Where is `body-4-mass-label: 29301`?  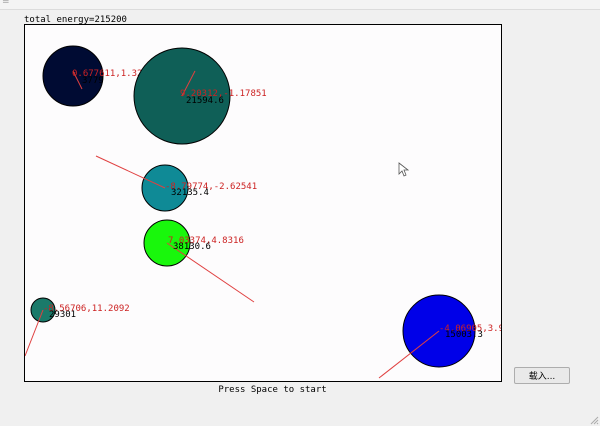 body-4-mass-label: 29301 is located at coordinates (62, 315).